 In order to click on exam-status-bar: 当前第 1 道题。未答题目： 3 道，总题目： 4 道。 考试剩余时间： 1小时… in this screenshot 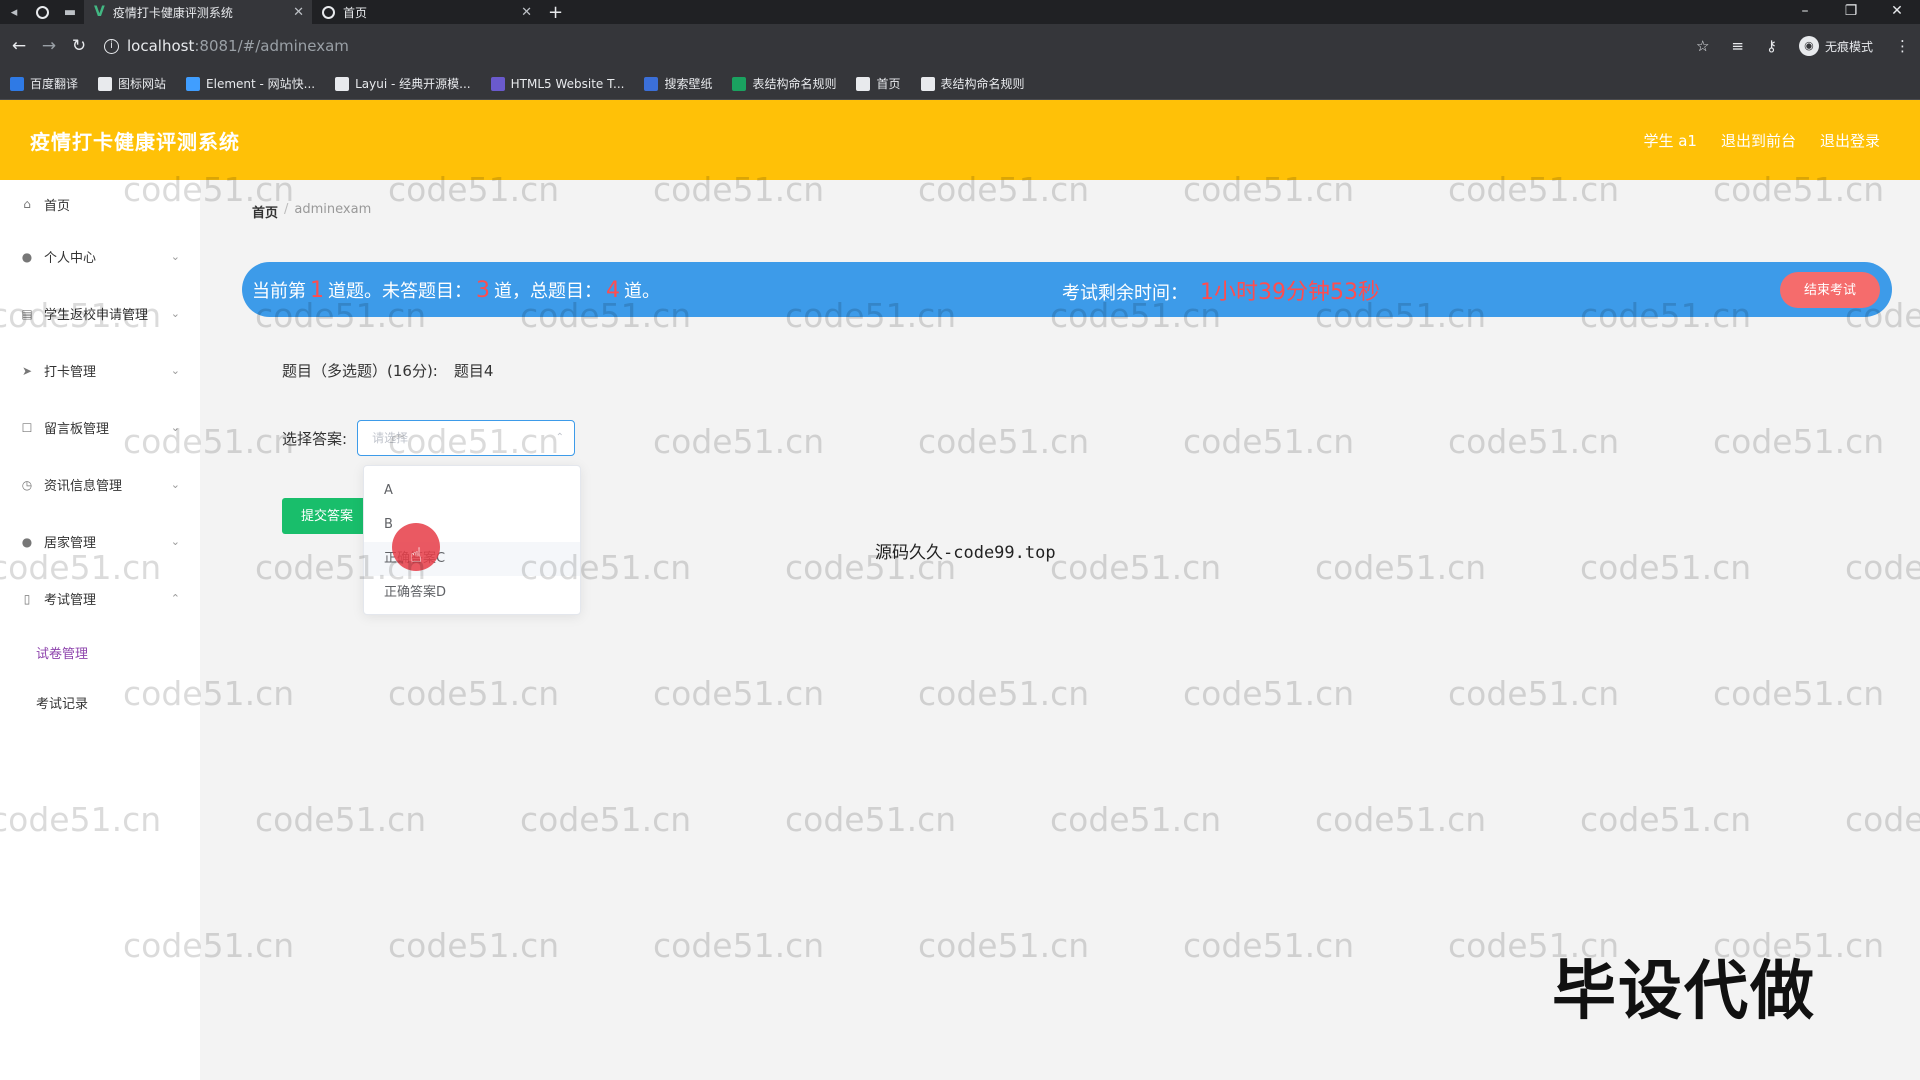, I will do `click(1067, 289)`.